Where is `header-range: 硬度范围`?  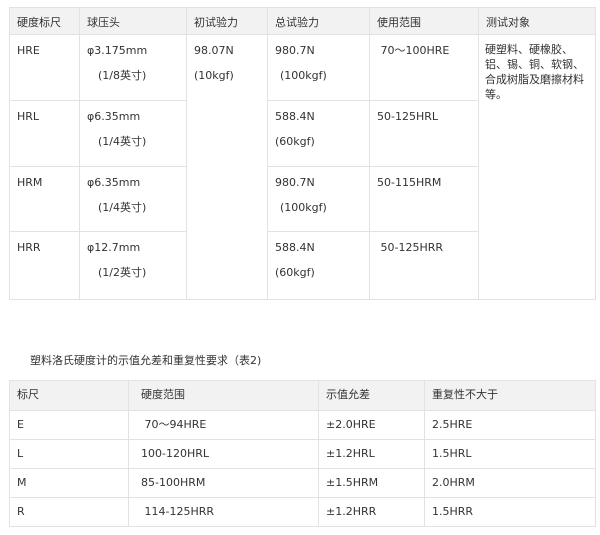 header-range: 硬度范围 is located at coordinates (163, 394).